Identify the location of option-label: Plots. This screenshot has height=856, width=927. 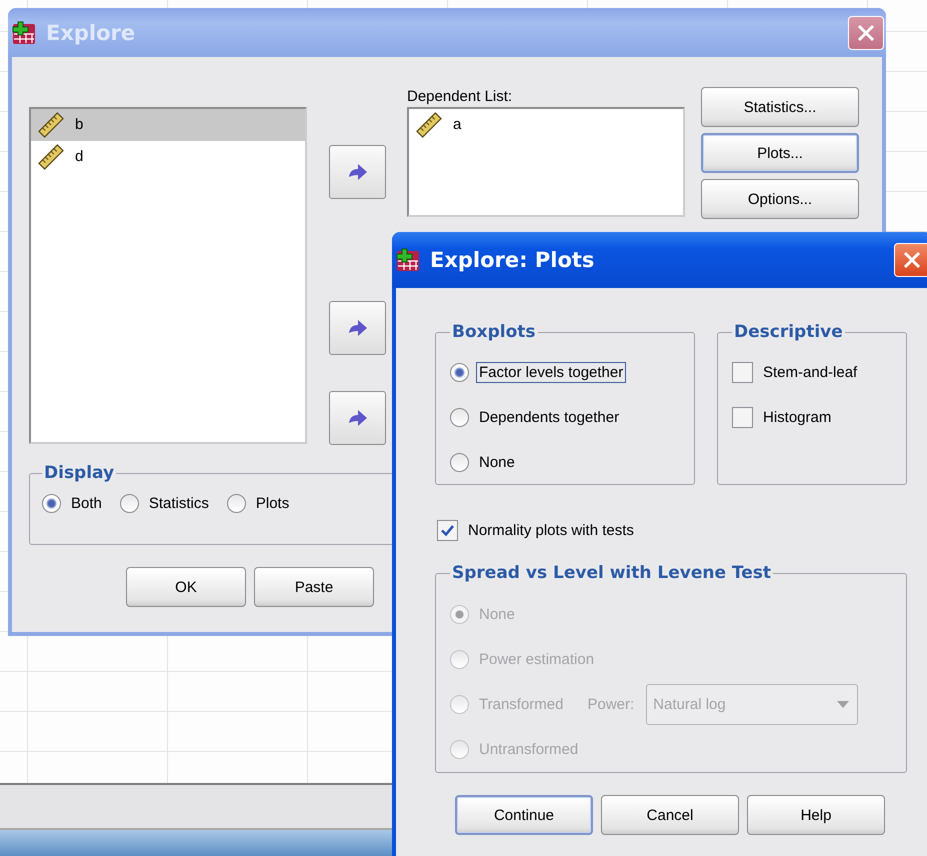
(272, 503).